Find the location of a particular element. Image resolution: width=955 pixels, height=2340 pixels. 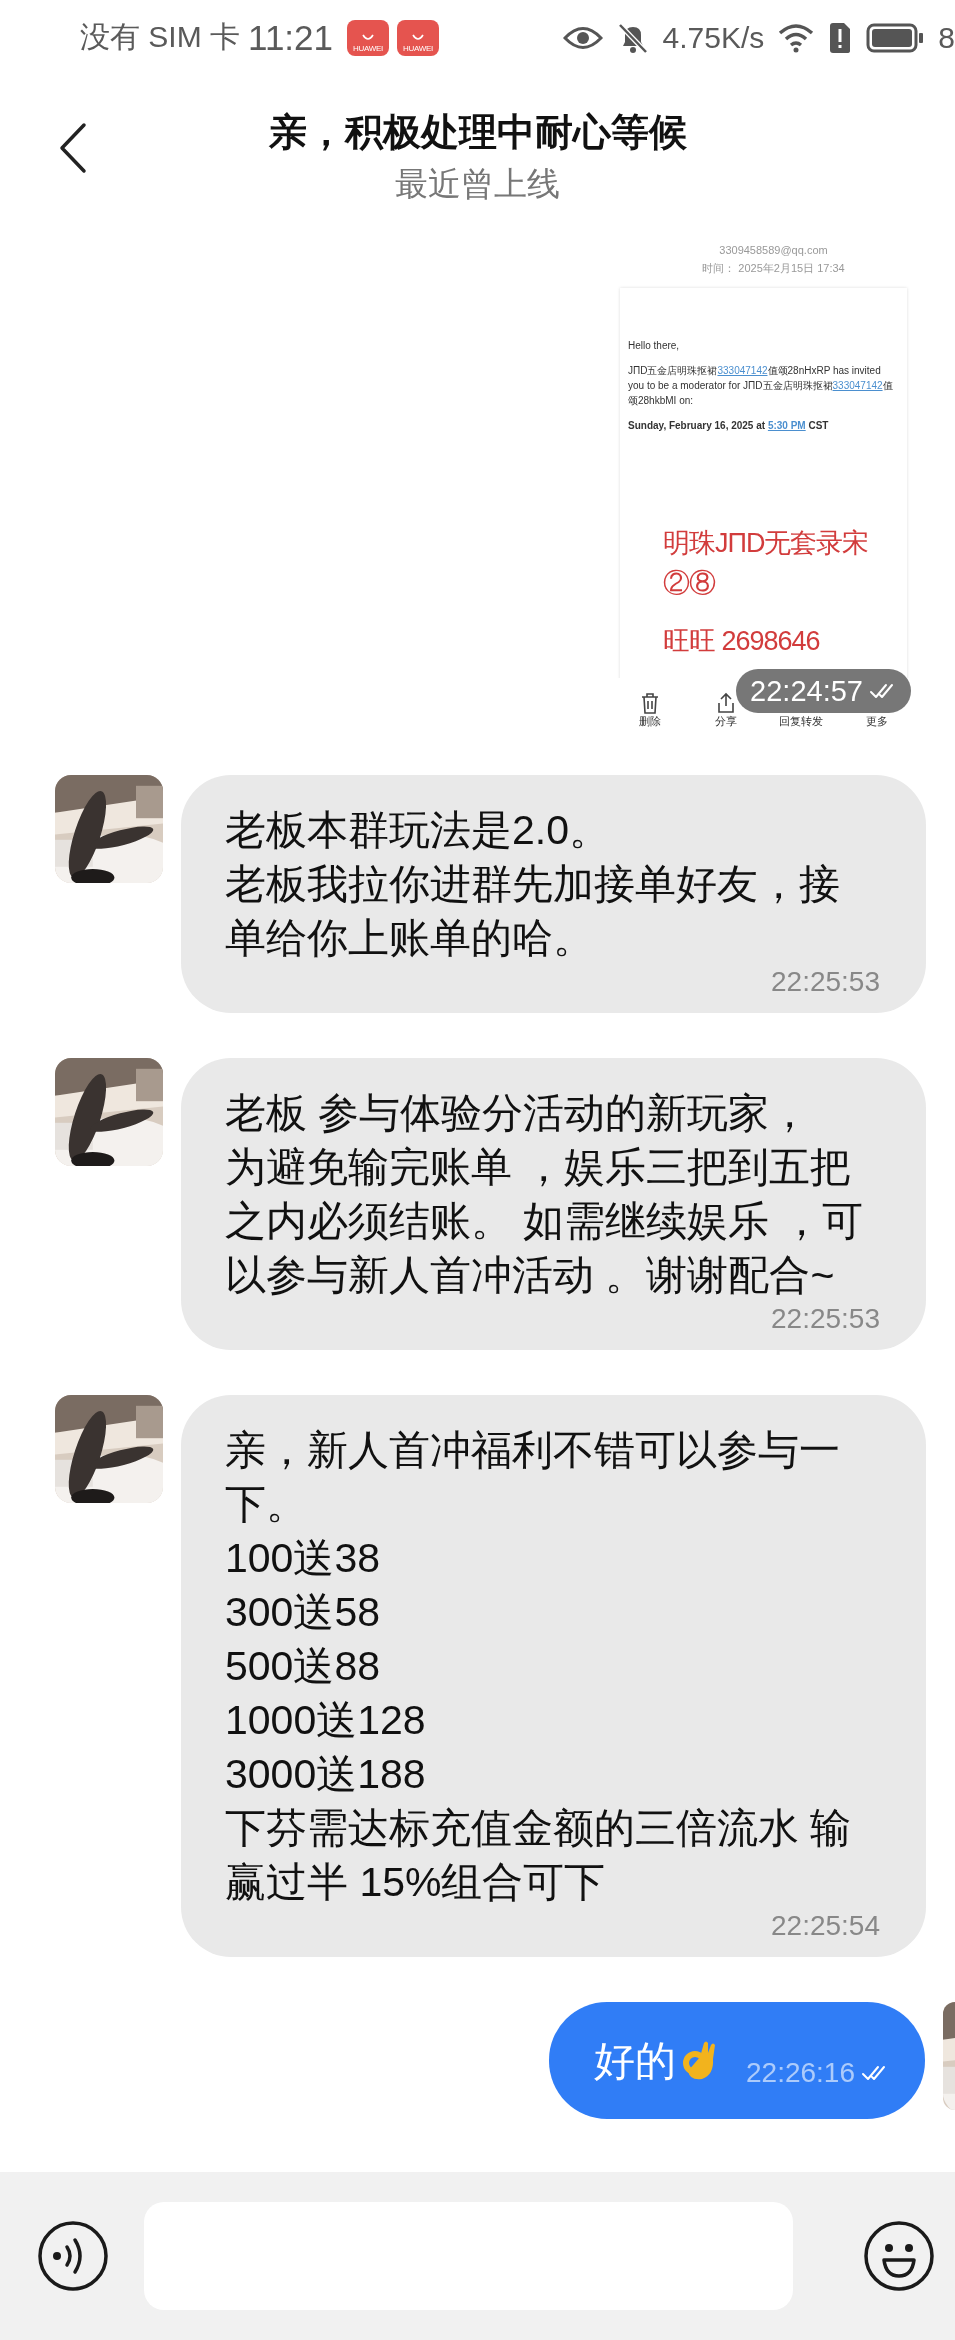

back-button is located at coordinates (73, 147).